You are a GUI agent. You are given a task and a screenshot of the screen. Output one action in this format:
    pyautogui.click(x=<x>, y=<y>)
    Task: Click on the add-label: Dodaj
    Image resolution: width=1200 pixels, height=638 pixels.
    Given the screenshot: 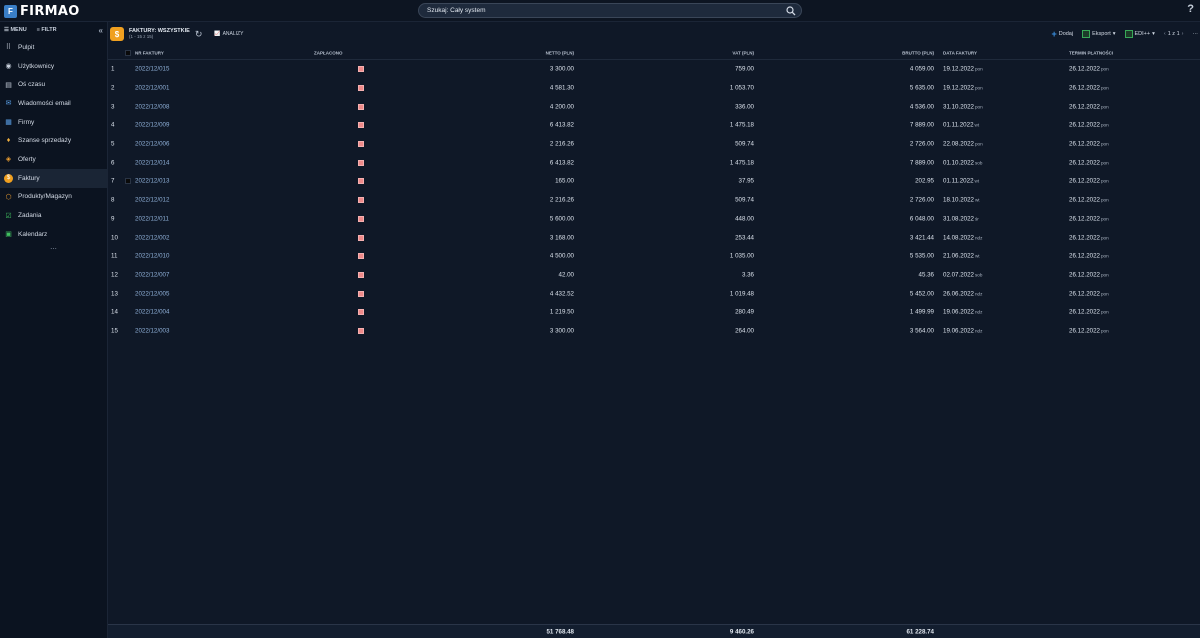 What is the action you would take?
    pyautogui.click(x=1066, y=34)
    